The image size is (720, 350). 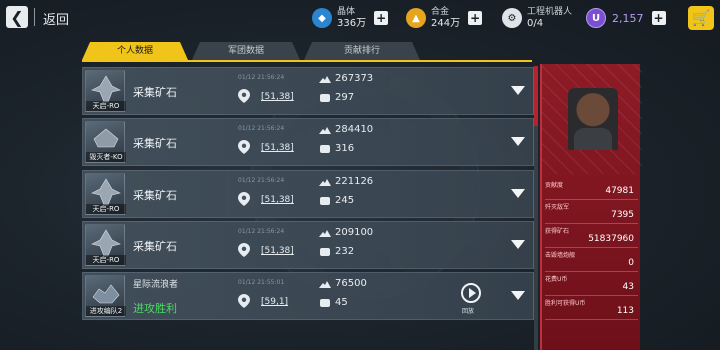 What do you see at coordinates (246, 51) in the screenshot?
I see `tab-legion-data: 军团数据` at bounding box center [246, 51].